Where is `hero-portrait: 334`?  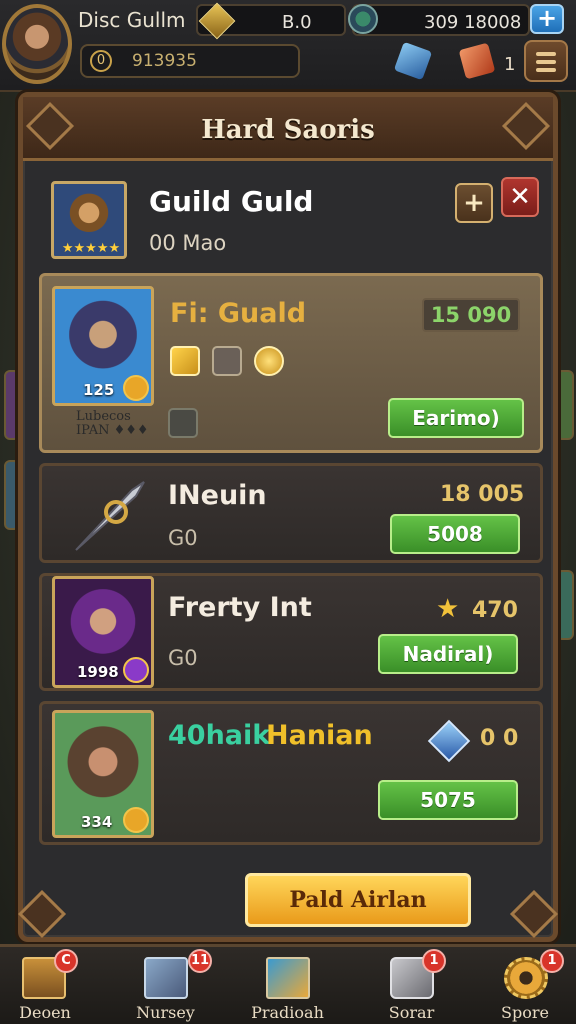
hero-portrait: 334 is located at coordinates (103, 774).